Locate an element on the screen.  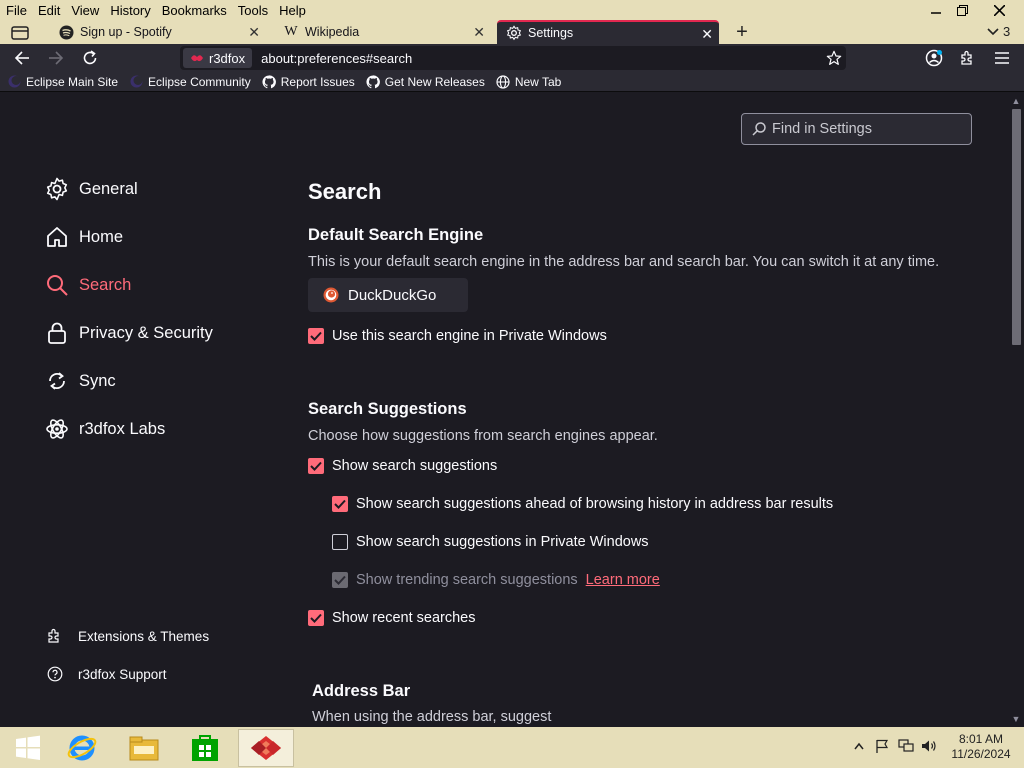
category-label: r3dfox Labs is located at coordinates (122, 428).